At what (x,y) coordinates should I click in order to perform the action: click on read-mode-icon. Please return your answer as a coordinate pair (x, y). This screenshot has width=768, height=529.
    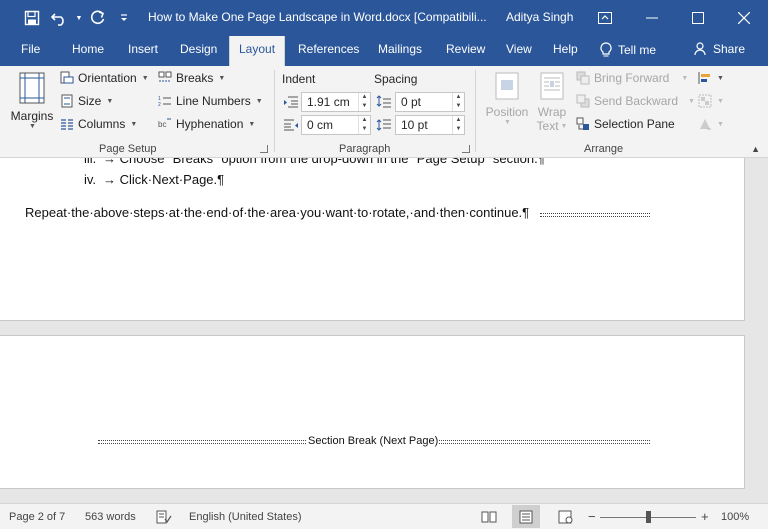
    Looking at the image, I should click on (489, 517).